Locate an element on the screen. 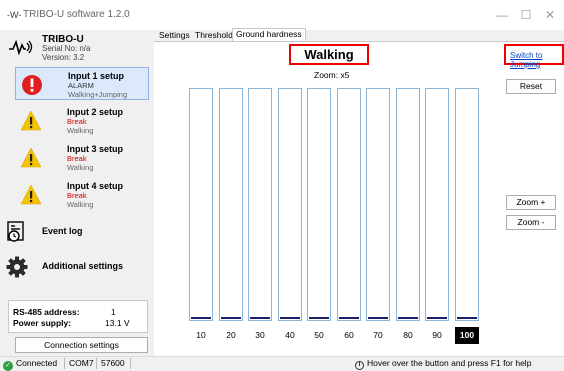 This screenshot has width=564, height=371. bar-label: 40 is located at coordinates (290, 335).